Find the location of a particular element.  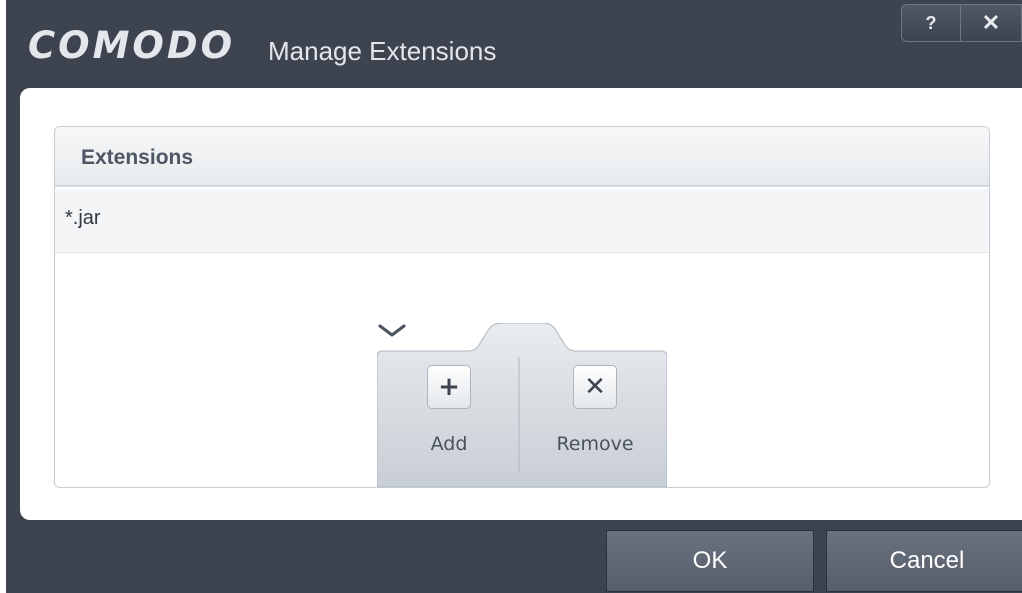

extensions-column-header: Extensions is located at coordinates (137, 157).